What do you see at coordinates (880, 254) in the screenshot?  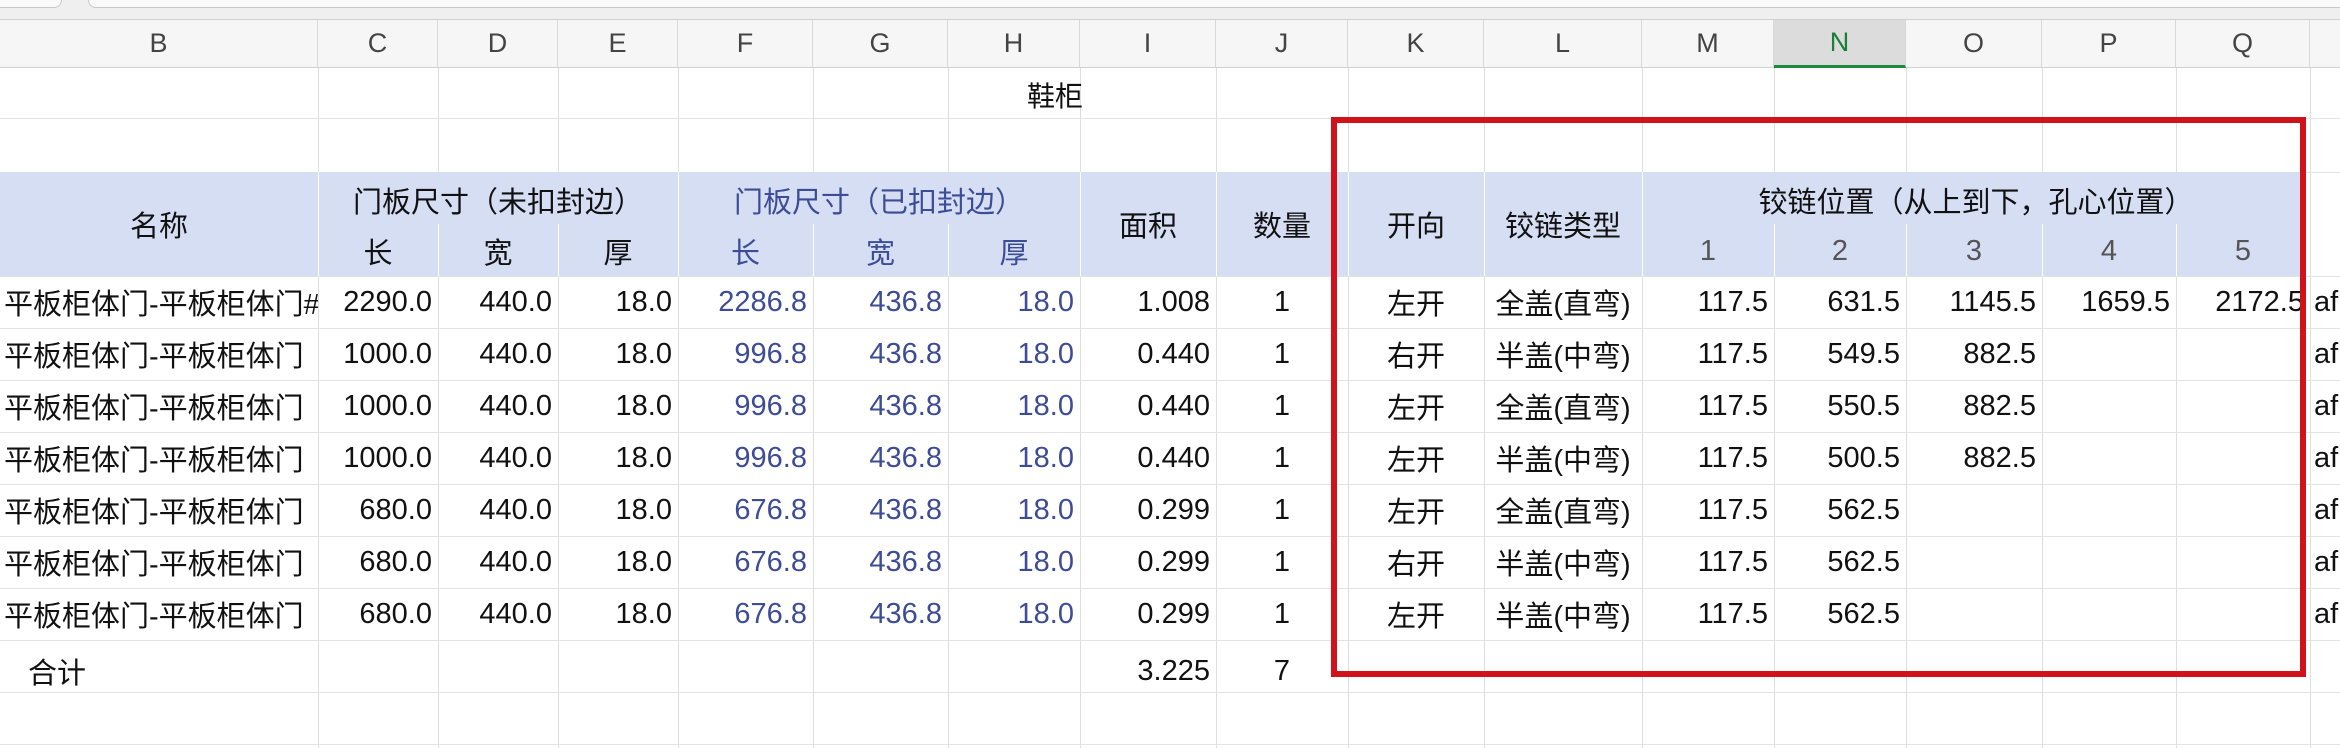 I see `header-width-sealed: 宽` at bounding box center [880, 254].